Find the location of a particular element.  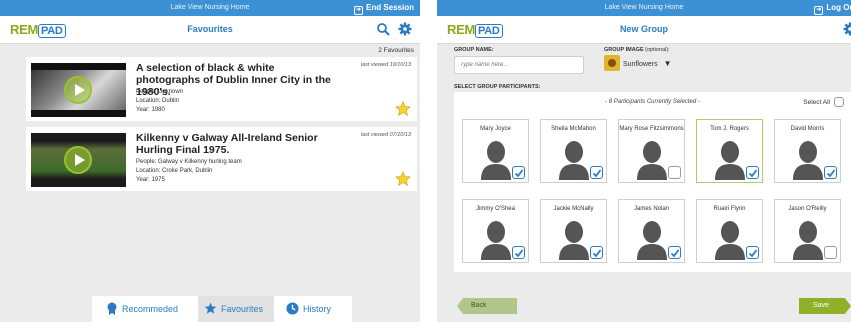

participant-card: Jackie McNally is located at coordinates (573, 231).